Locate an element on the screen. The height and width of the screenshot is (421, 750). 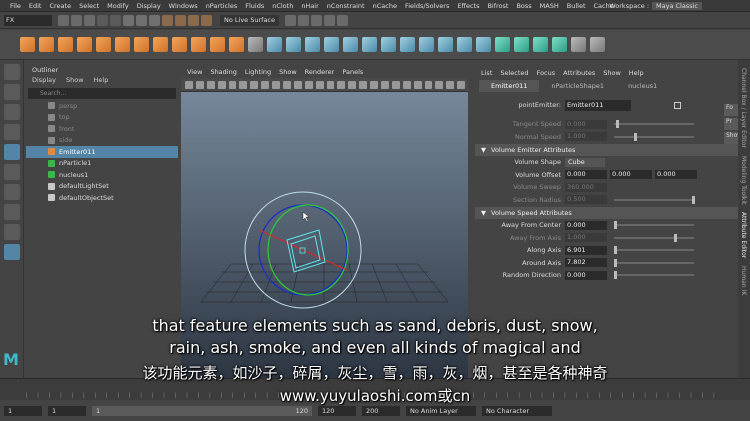
ae-show-button: Show is located at coordinates (733, 138).